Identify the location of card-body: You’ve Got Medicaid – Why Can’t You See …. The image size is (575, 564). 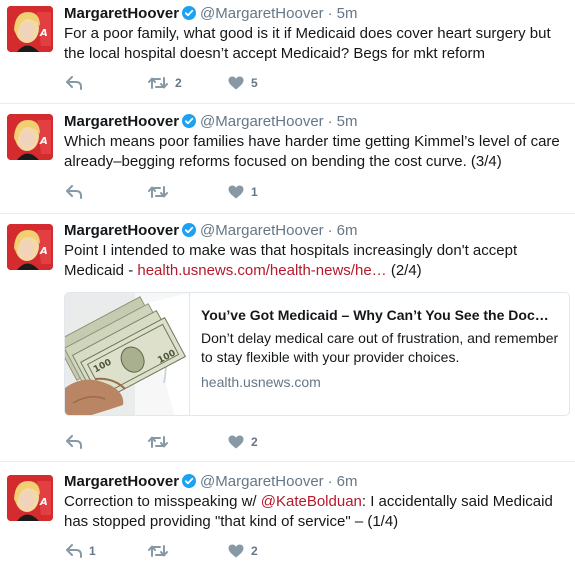
(381, 348).